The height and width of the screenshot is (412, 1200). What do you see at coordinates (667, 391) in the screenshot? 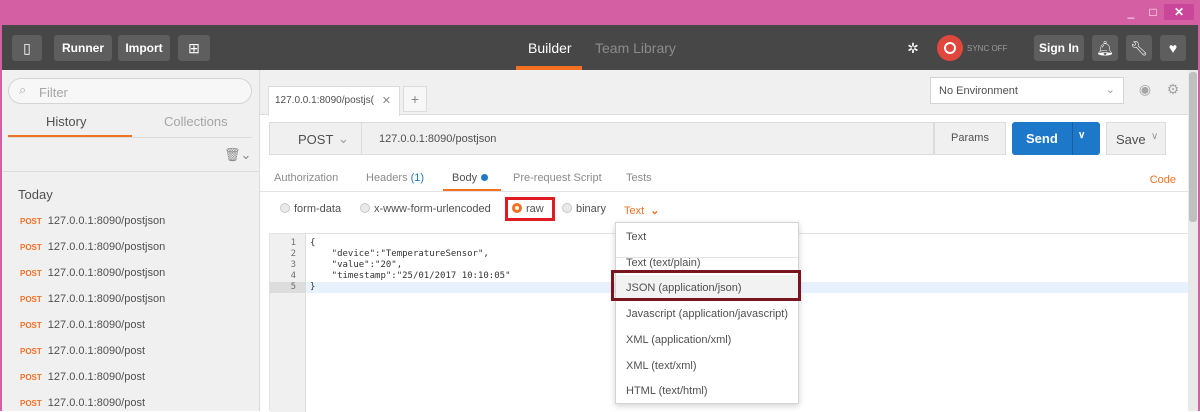
I see `menu-item-html: HTML (text/html)` at bounding box center [667, 391].